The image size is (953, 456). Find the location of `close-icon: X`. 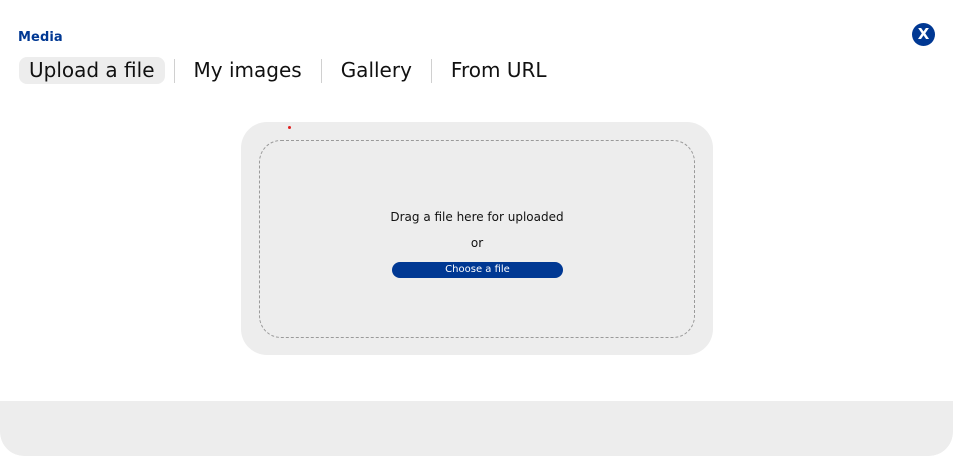

close-icon: X is located at coordinates (923, 34).